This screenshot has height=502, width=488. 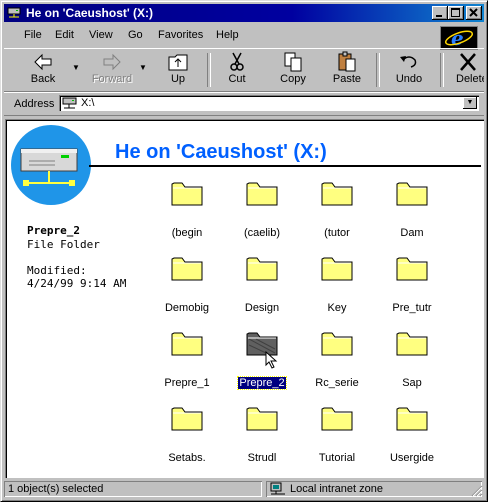 What do you see at coordinates (412, 434) in the screenshot?
I see `folder-item: Usergide` at bounding box center [412, 434].